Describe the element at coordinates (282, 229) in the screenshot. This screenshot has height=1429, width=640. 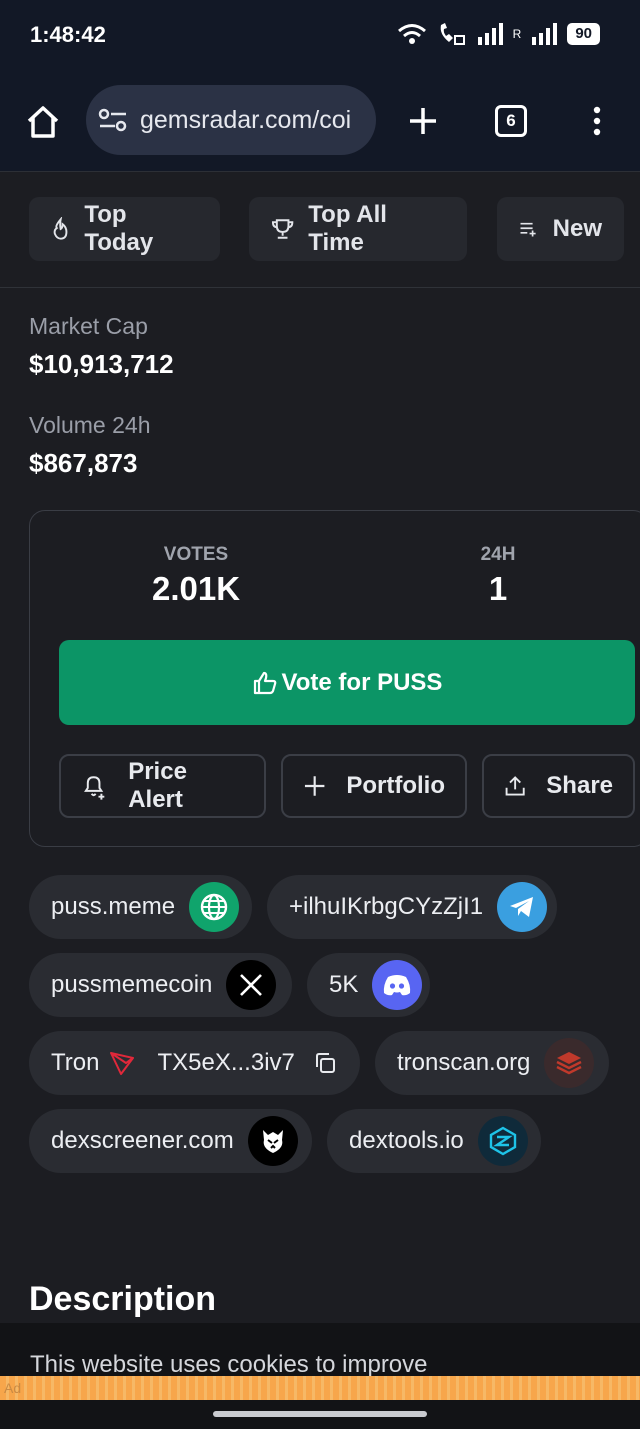
I see `trophy-icon` at that location.